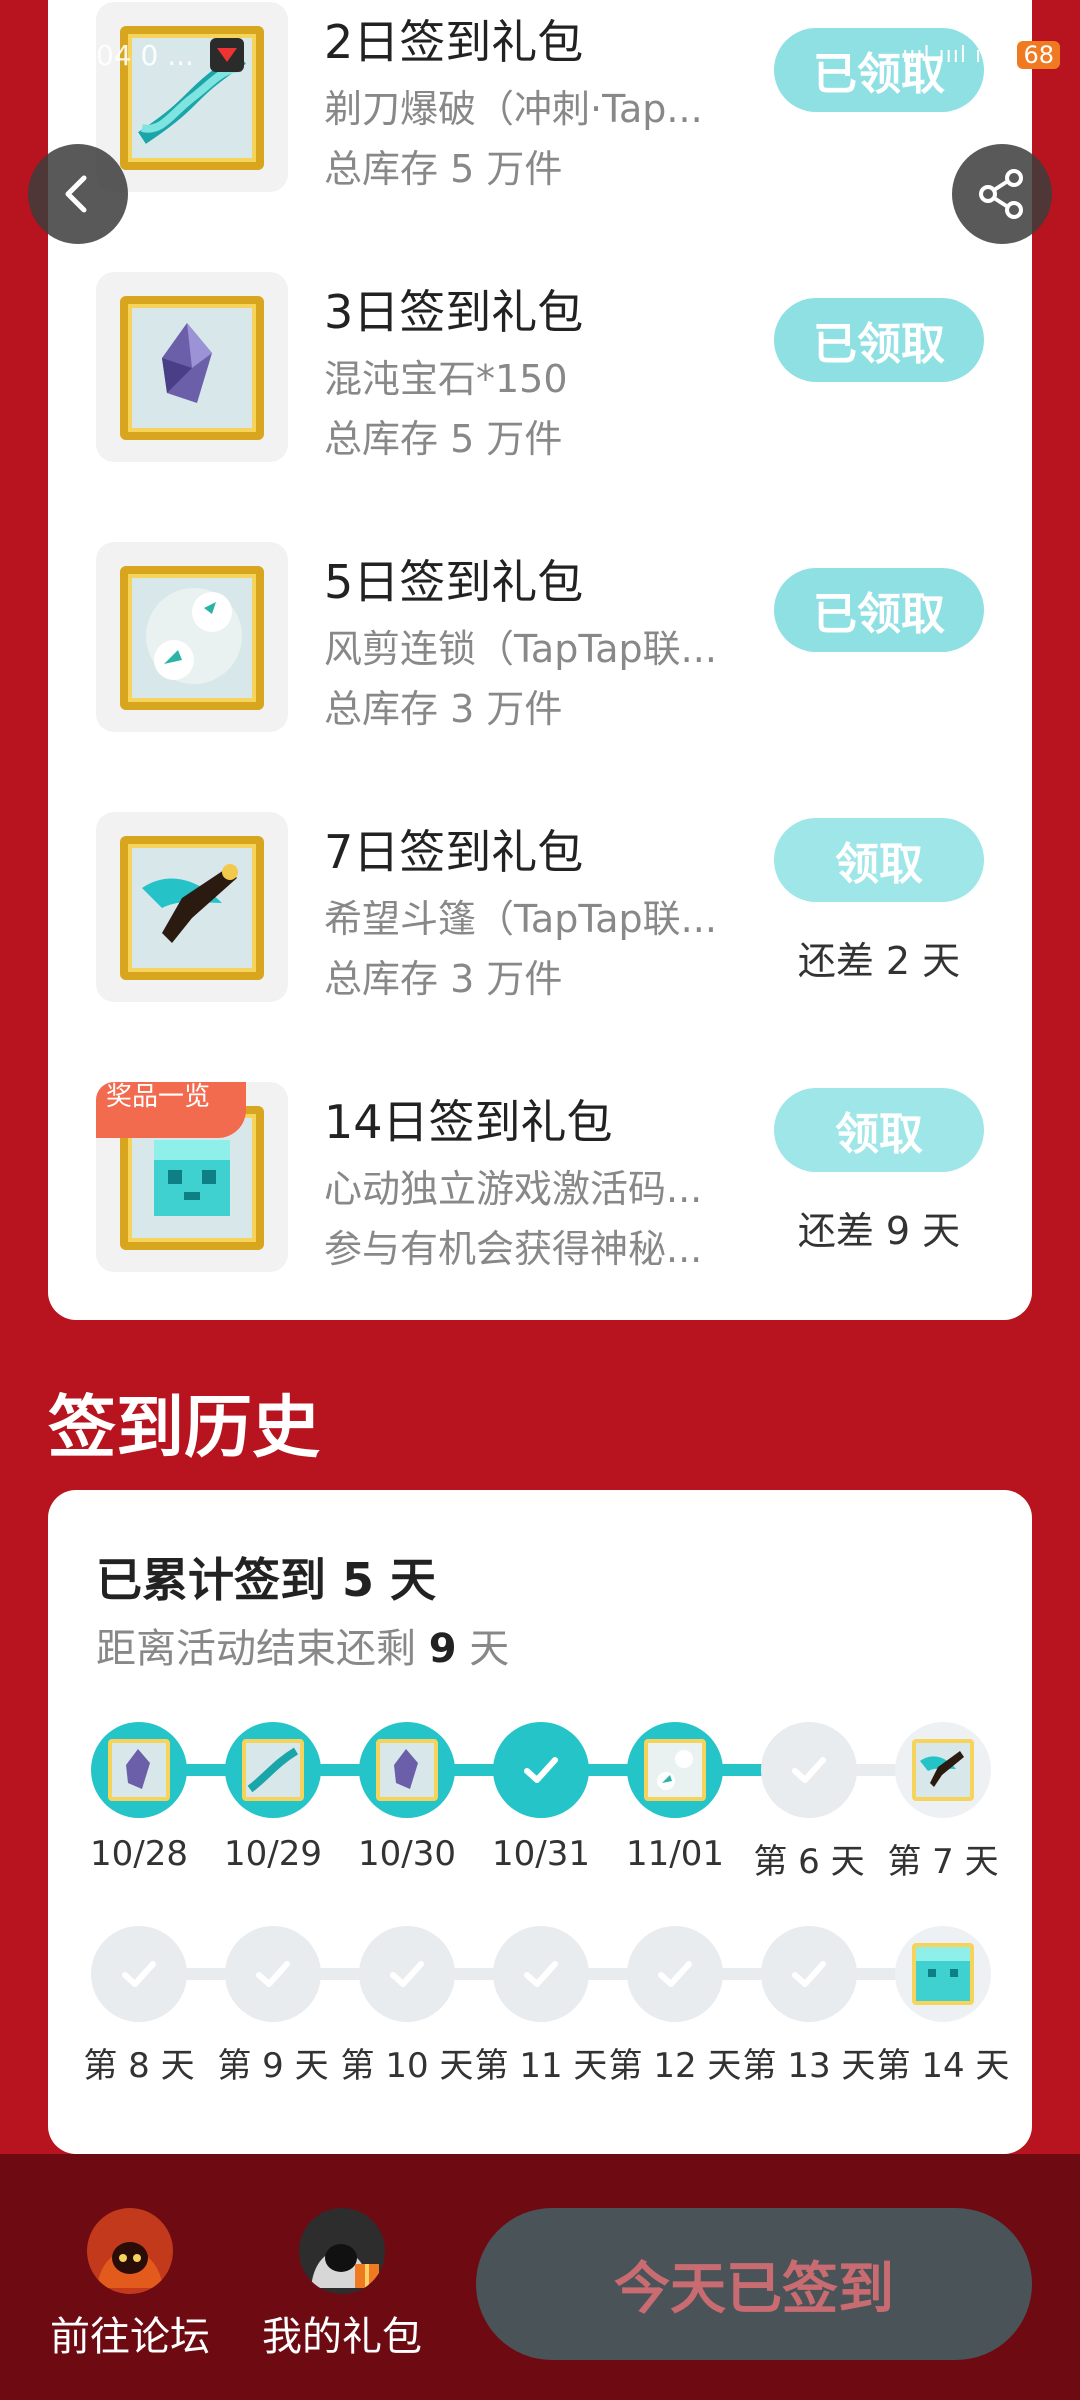  I want to click on history-heading: 签到历史, so click(184, 1428).